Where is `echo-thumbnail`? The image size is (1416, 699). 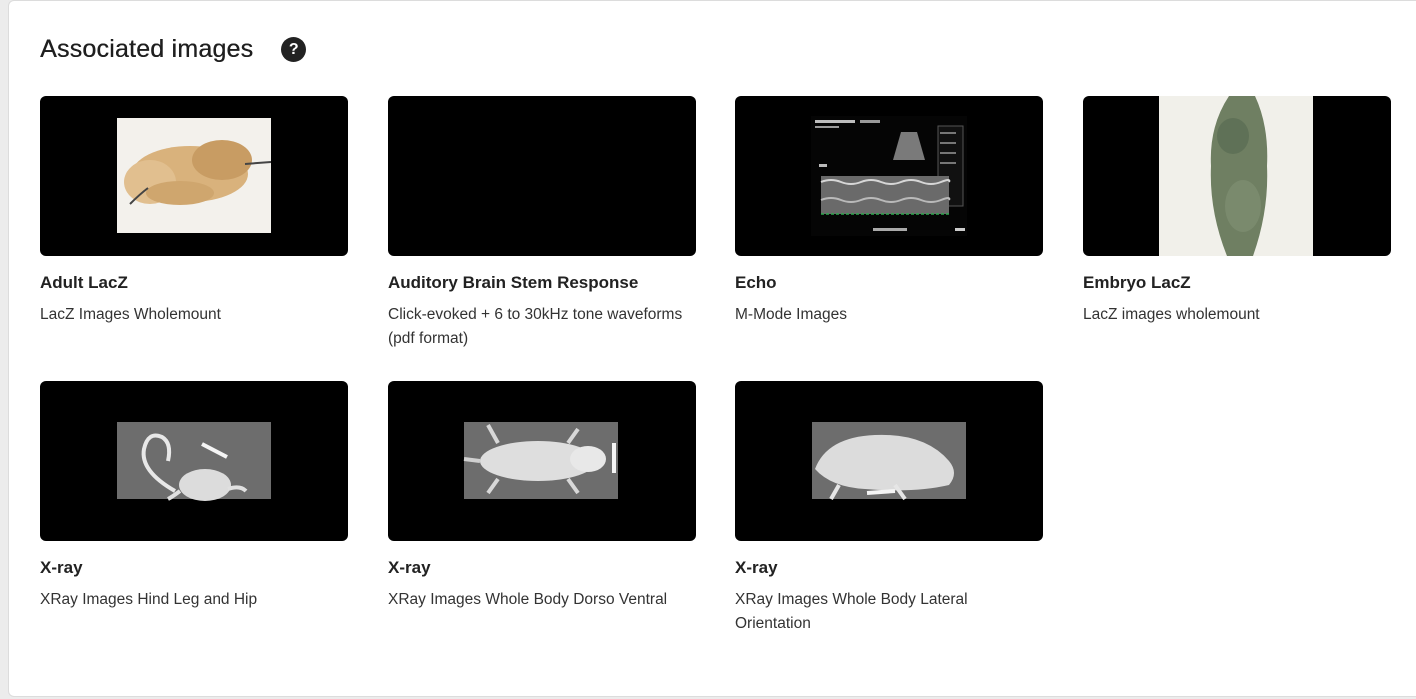
echo-thumbnail is located at coordinates (889, 176).